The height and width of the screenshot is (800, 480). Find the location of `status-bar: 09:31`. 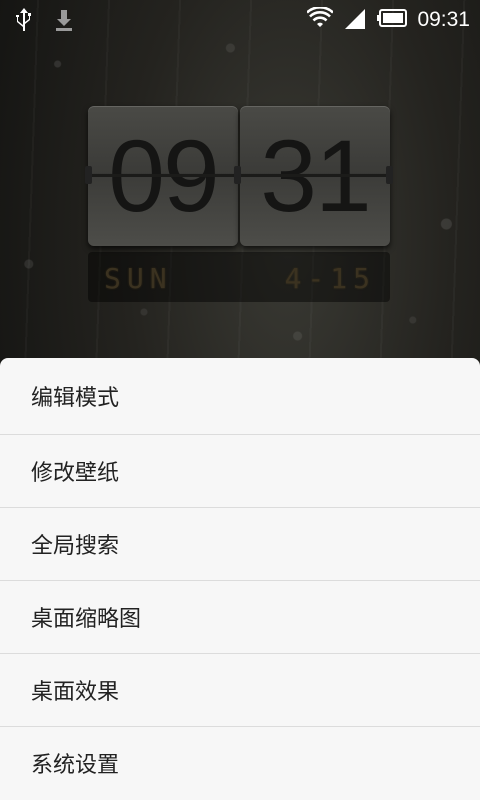

status-bar: 09:31 is located at coordinates (240, 20).